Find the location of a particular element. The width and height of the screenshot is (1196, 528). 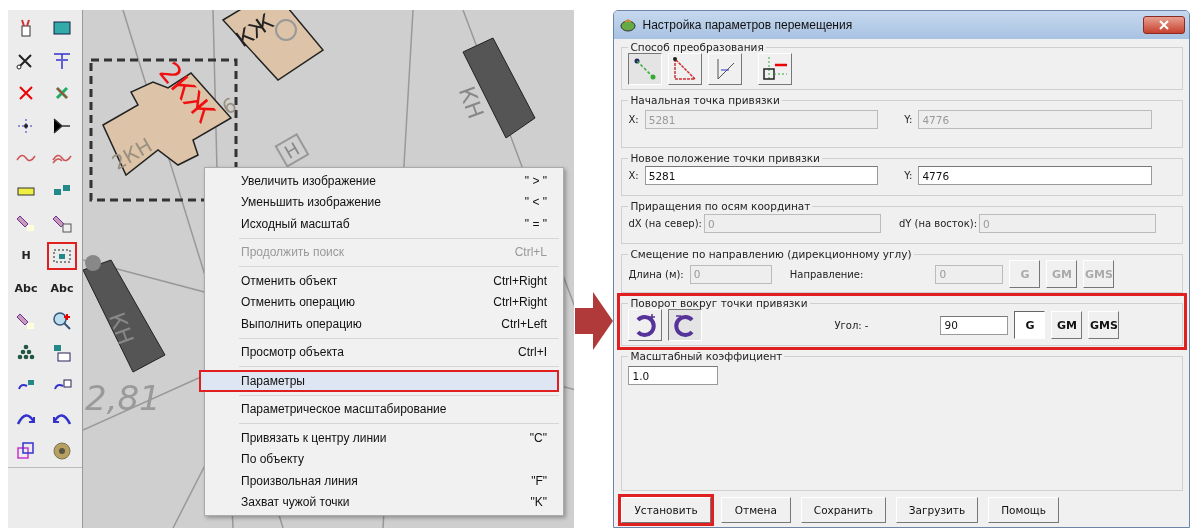

close-icon is located at coordinates (1164, 25).